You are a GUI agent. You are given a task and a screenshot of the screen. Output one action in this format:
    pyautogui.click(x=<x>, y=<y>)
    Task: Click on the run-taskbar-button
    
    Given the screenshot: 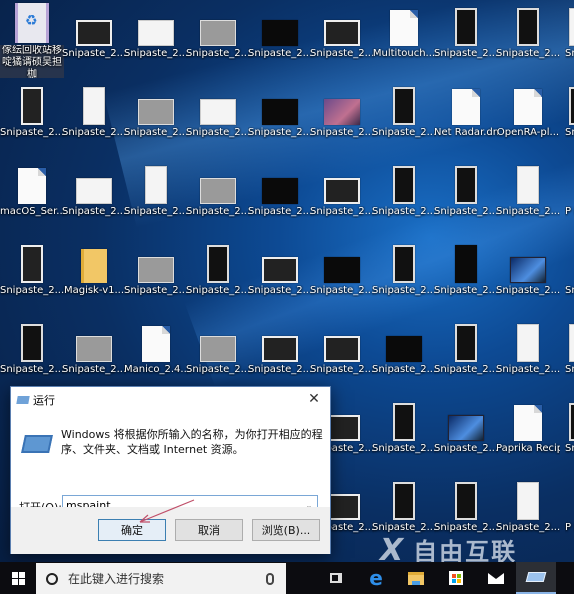 What is the action you would take?
    pyautogui.click(x=536, y=578)
    